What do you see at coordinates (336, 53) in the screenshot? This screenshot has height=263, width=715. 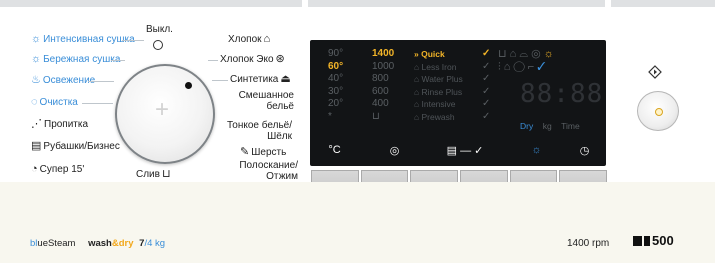 I see `temperature-option: 90°` at bounding box center [336, 53].